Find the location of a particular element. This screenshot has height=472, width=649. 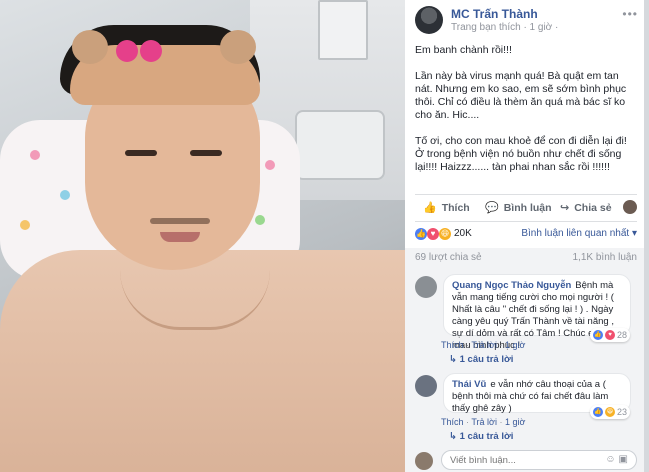

share-button: ↪ Chia sẻ is located at coordinates (586, 208).